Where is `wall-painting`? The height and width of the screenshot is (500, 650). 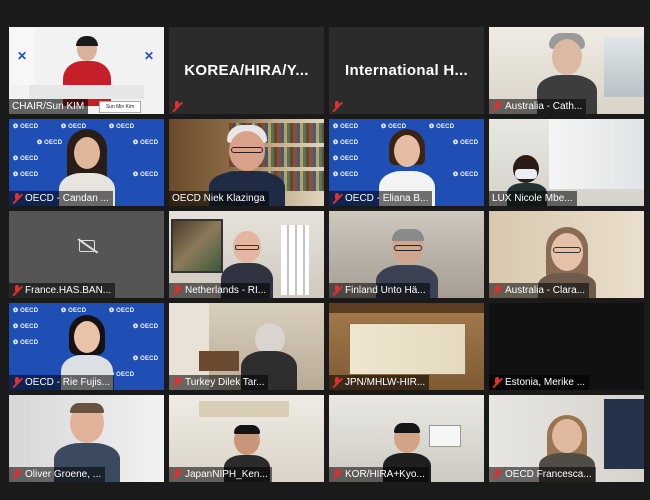
wall-painting is located at coordinates (197, 246).